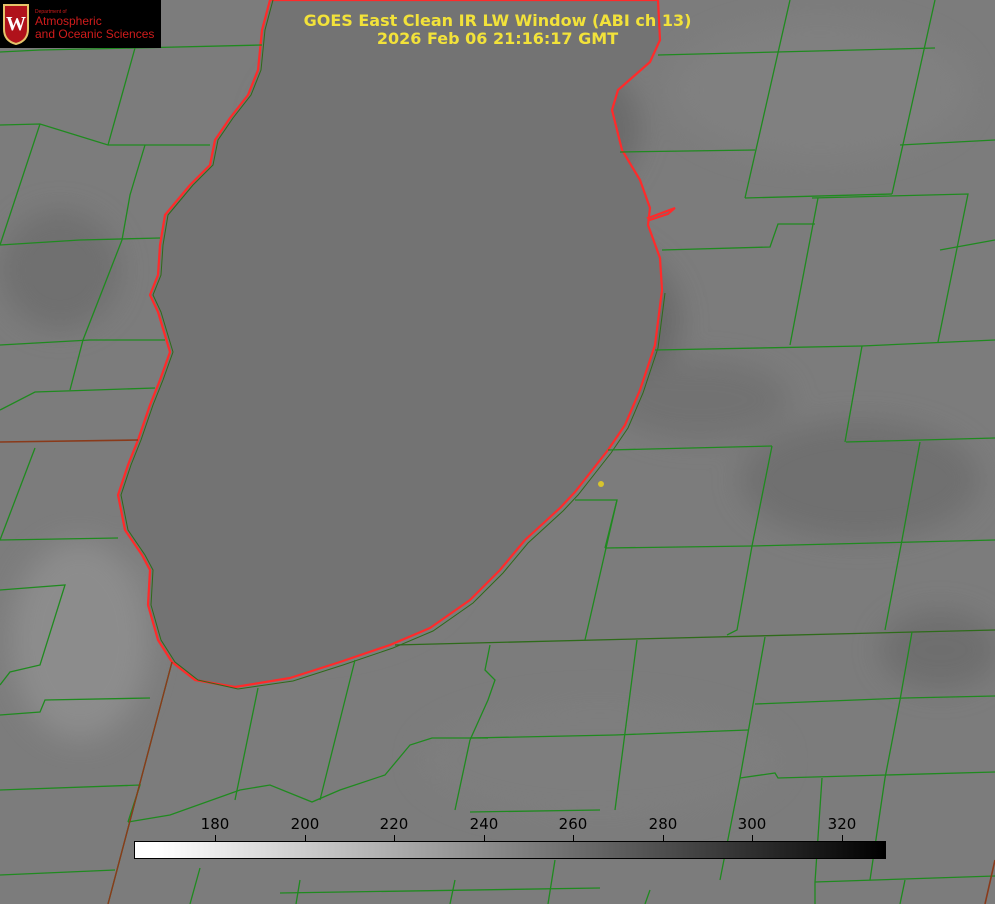 The width and height of the screenshot is (995, 904). I want to click on location-marker, so click(601, 484).